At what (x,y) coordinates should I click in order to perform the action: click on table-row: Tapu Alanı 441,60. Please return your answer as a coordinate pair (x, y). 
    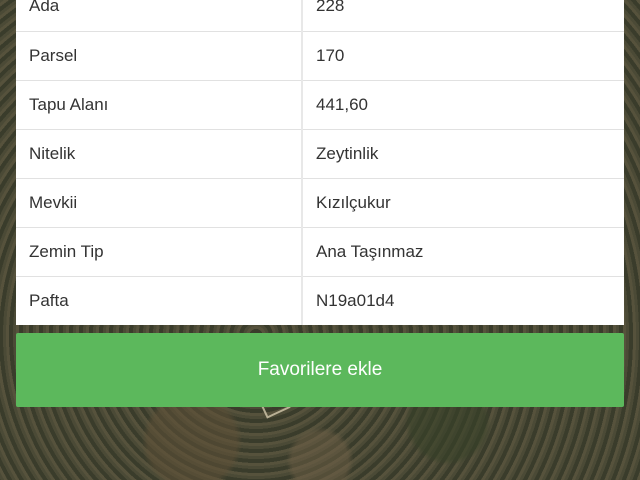
    Looking at the image, I should click on (320, 105).